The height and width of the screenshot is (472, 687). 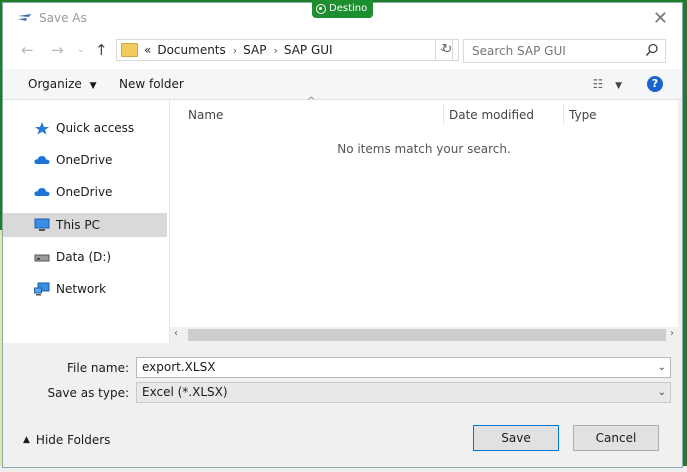 What do you see at coordinates (311, 101) in the screenshot?
I see `sort-ascending-icon: ^` at bounding box center [311, 101].